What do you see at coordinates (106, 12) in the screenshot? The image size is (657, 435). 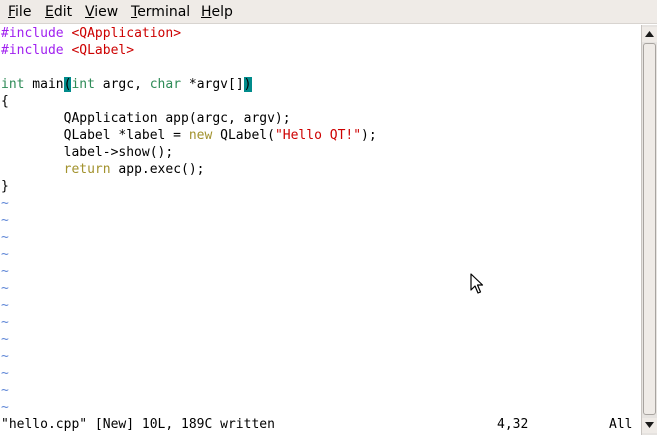 I see `menu-view-label: iew` at bounding box center [106, 12].